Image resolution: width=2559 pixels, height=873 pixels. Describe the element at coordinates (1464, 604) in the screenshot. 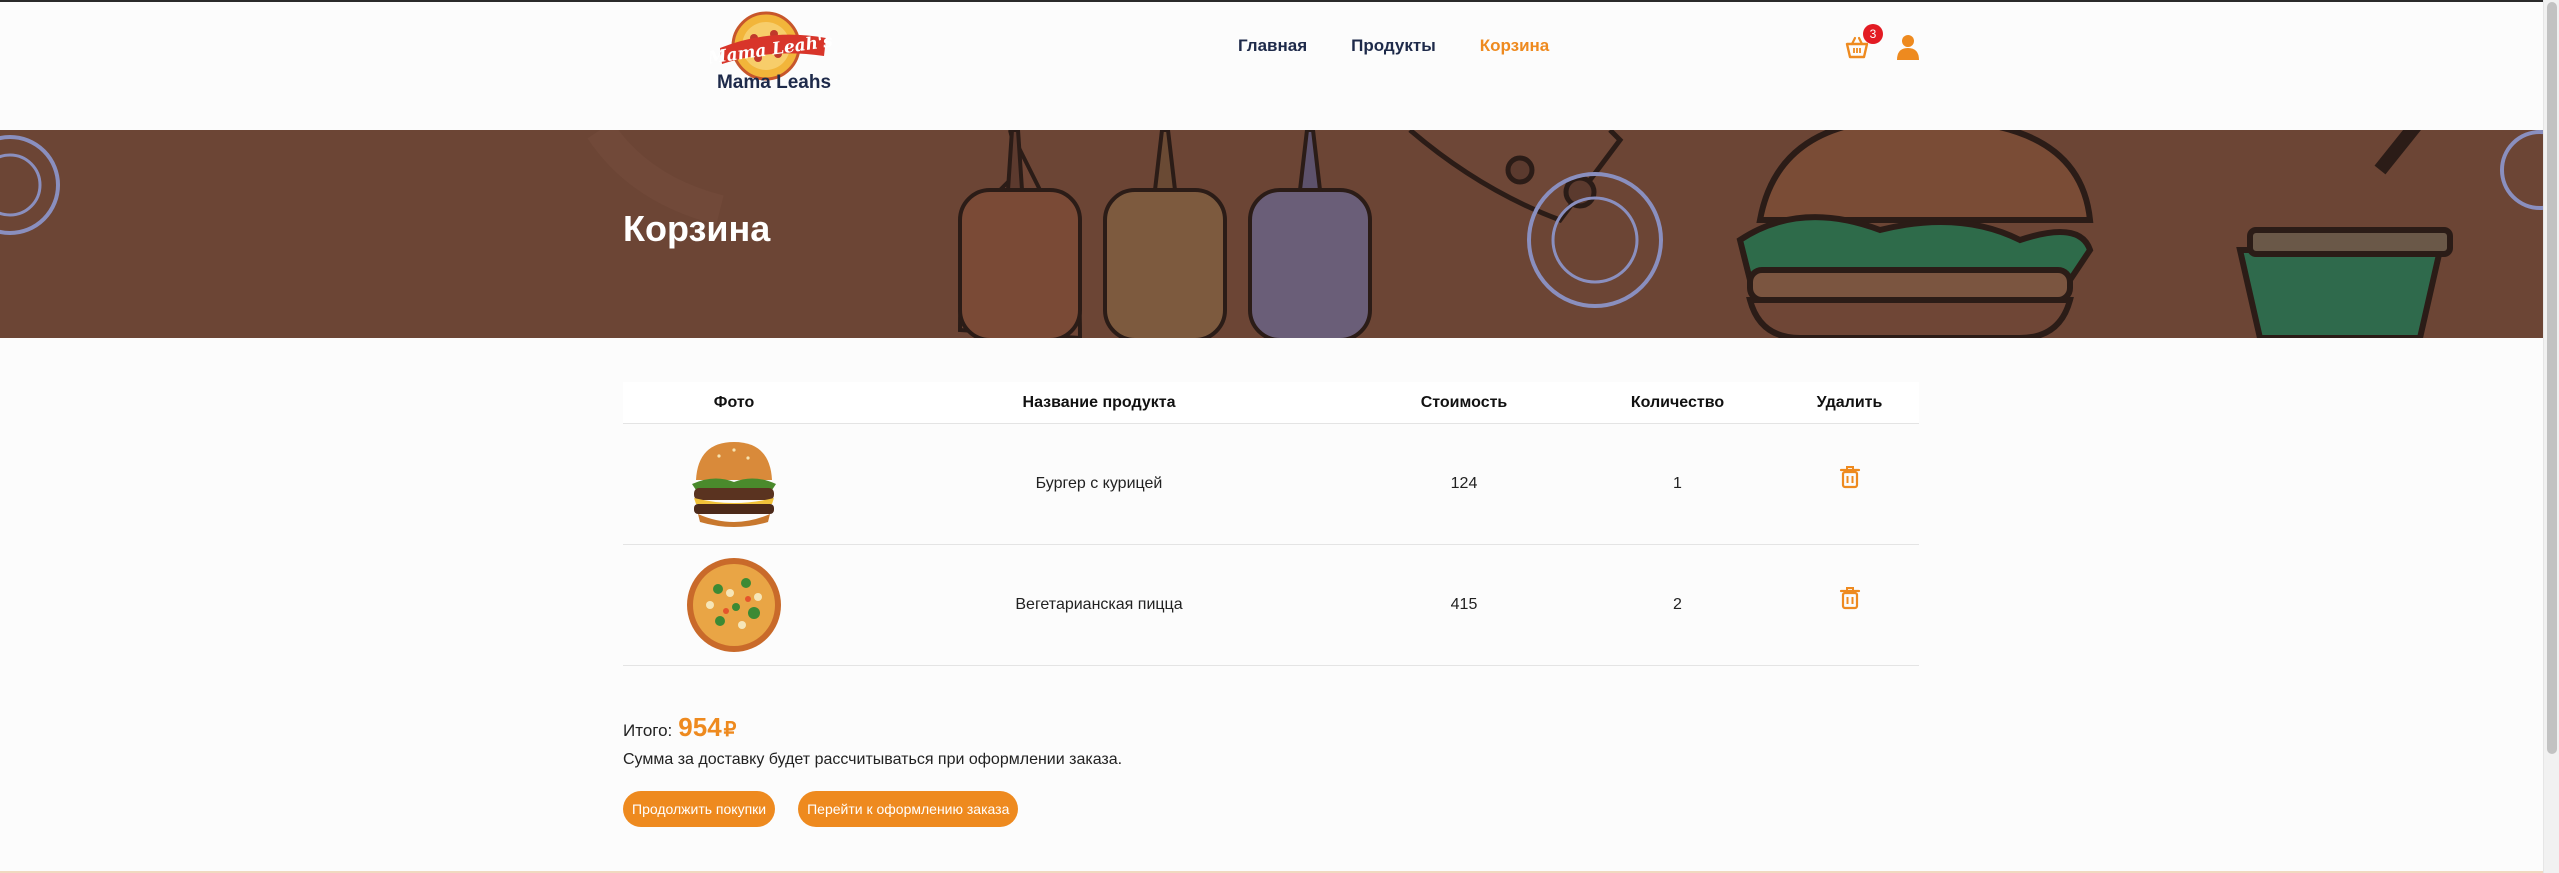

I see `product-price: 415` at that location.